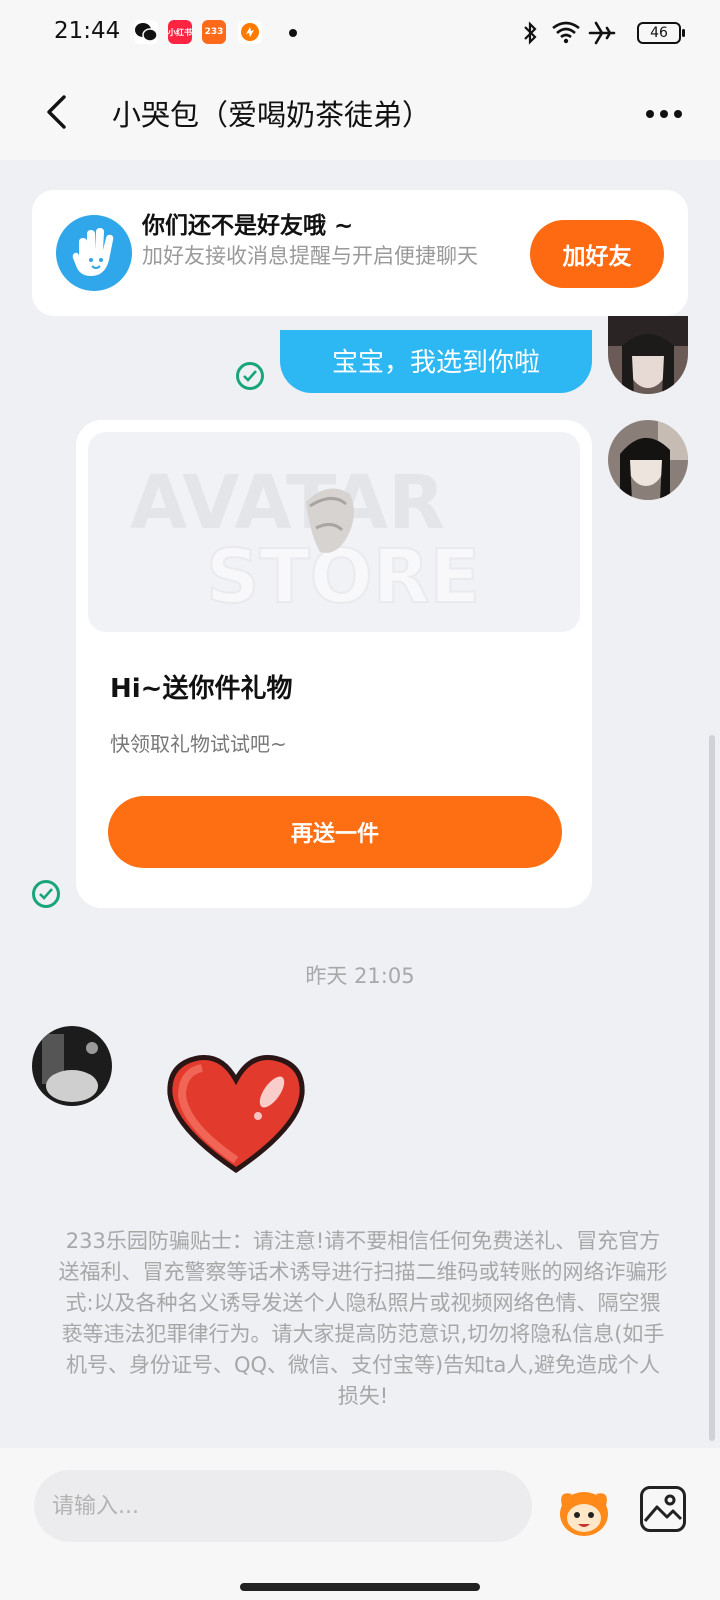  Describe the element at coordinates (272, 115) in the screenshot. I see `chat-title: 小哭包（爱喝奶茶徒弟）` at that location.